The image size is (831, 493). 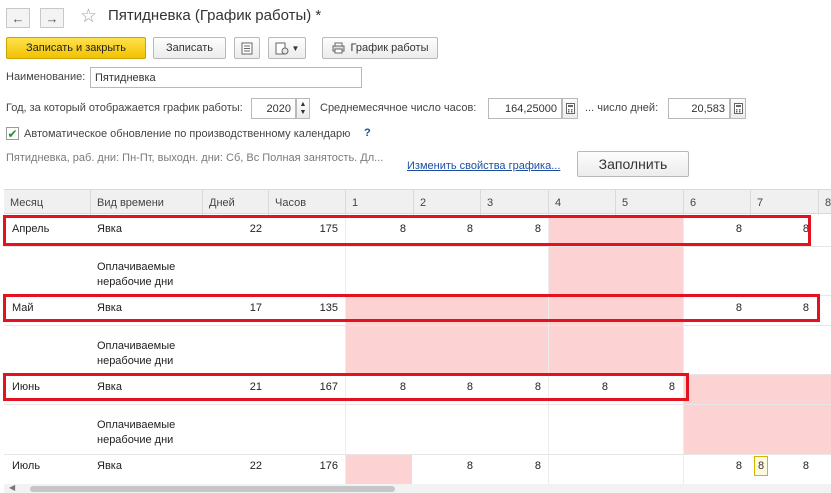 What do you see at coordinates (76, 48) in the screenshot?
I see `save-and-close-button: Записать и закрыть` at bounding box center [76, 48].